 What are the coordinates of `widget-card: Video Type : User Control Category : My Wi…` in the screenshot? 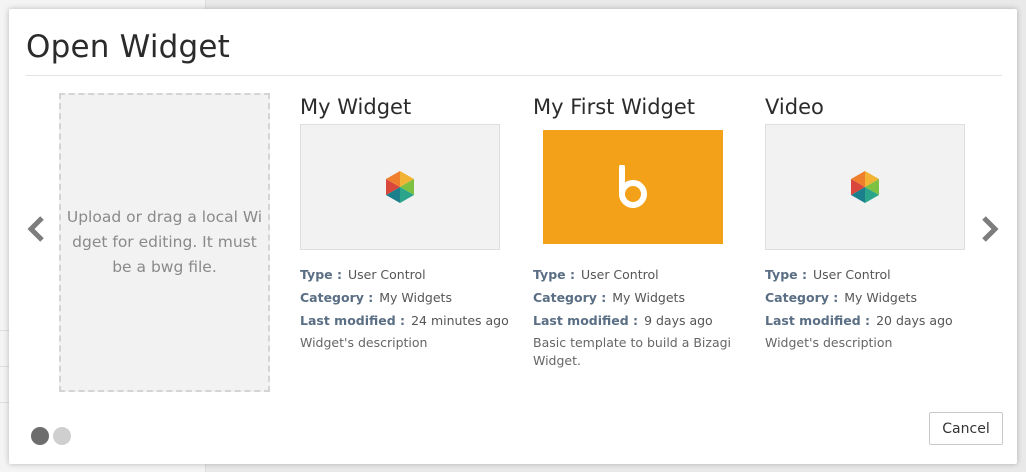 It's located at (867, 223).